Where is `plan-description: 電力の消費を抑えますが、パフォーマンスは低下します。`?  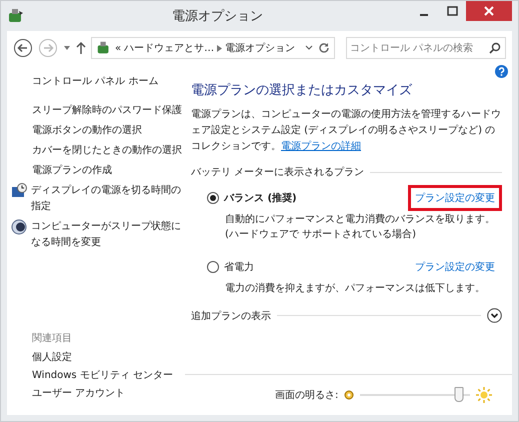
plan-description: 電力の消費を抑えますが、パフォーマンスは低下します。 is located at coordinates (355, 289).